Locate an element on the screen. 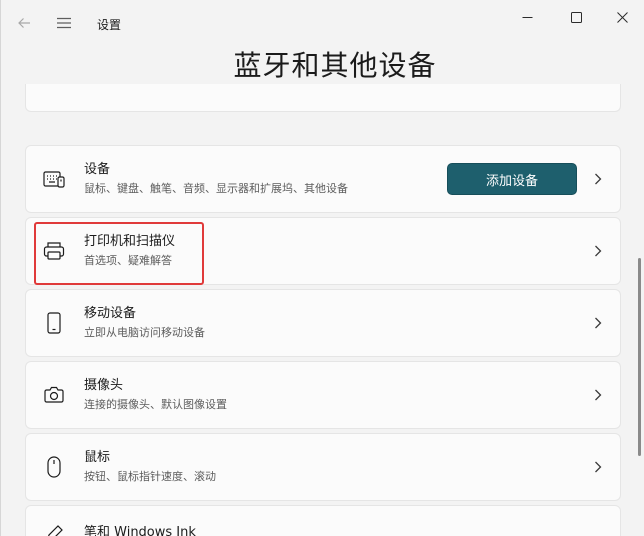 This screenshot has height=536, width=644. settings-row-printers-scanners: 打印机和扫描仪 首选项、疑难解答 is located at coordinates (323, 251).